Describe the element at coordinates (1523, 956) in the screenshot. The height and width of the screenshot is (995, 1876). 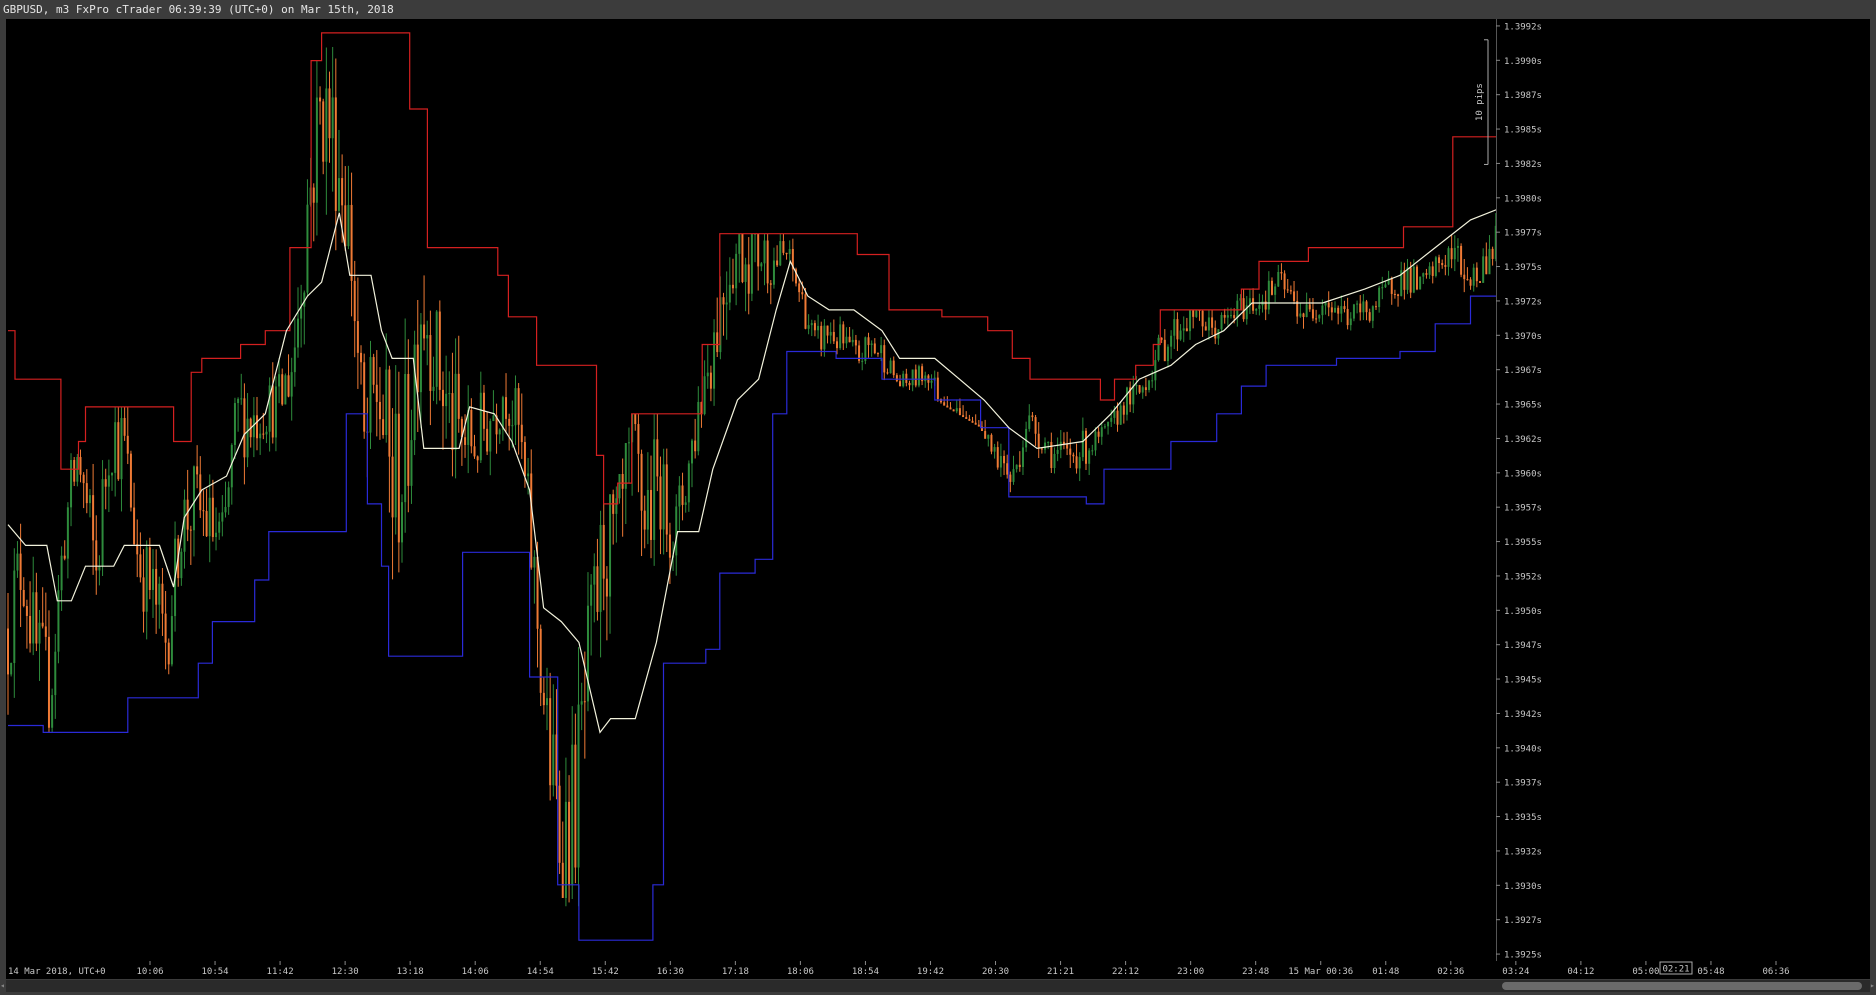
I see `price-tick-label: 1.3925s` at that location.